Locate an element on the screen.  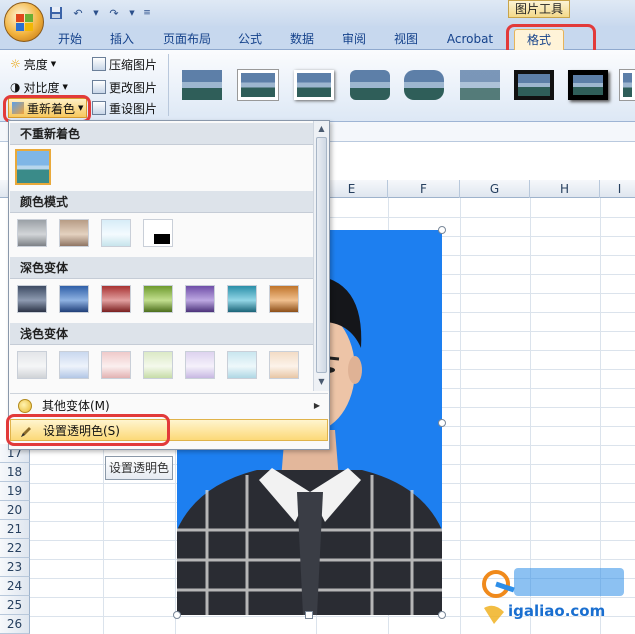
compress-icon is located at coordinates (99, 64).